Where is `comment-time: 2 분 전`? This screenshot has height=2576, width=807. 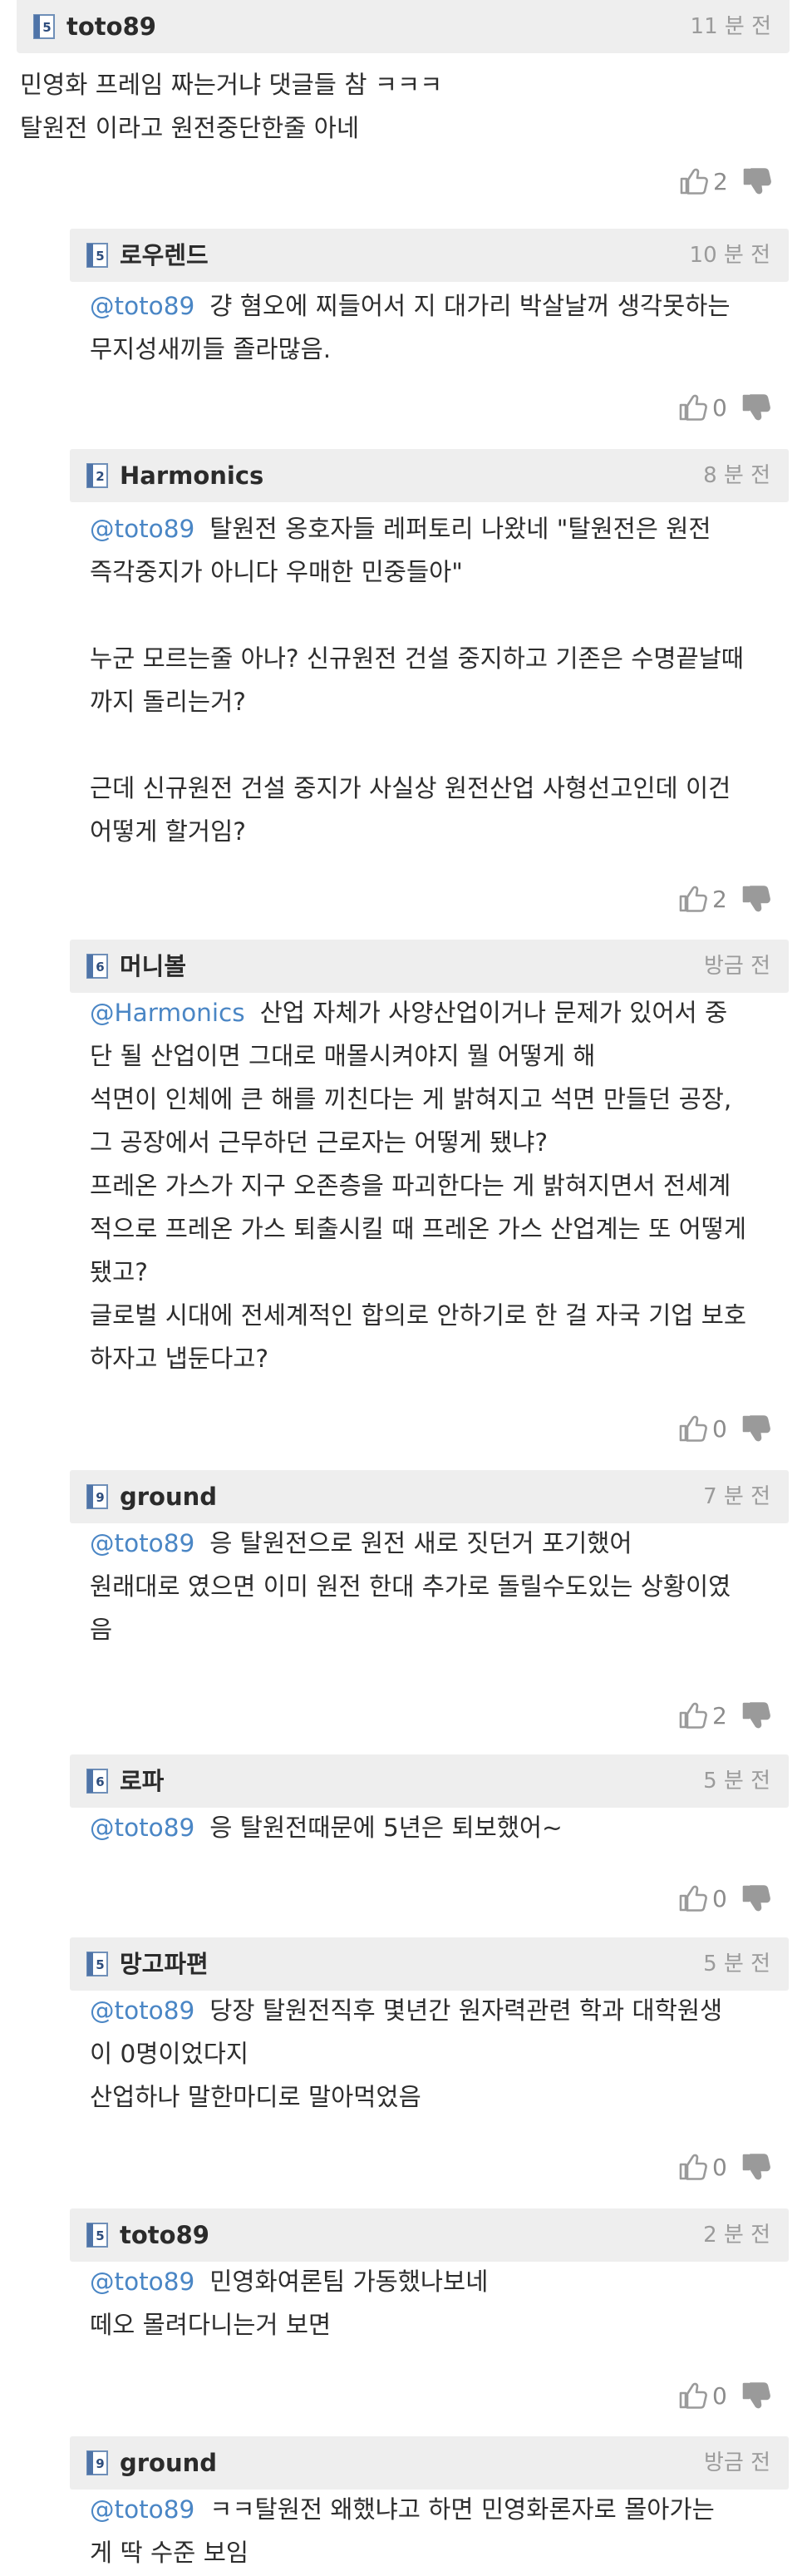
comment-time: 2 분 전 is located at coordinates (736, 2235).